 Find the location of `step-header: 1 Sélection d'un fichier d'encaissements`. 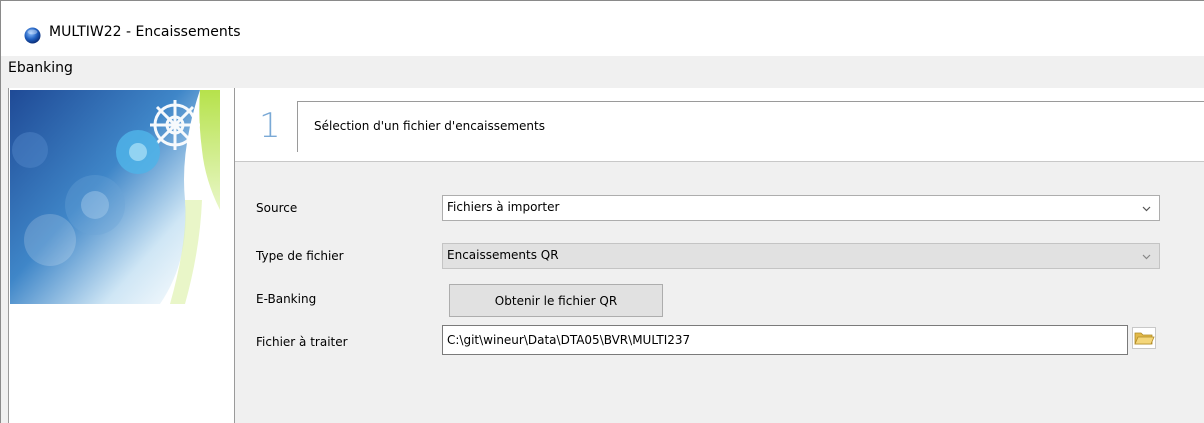

step-header: 1 Sélection d'un fichier d'encaissements is located at coordinates (719, 125).